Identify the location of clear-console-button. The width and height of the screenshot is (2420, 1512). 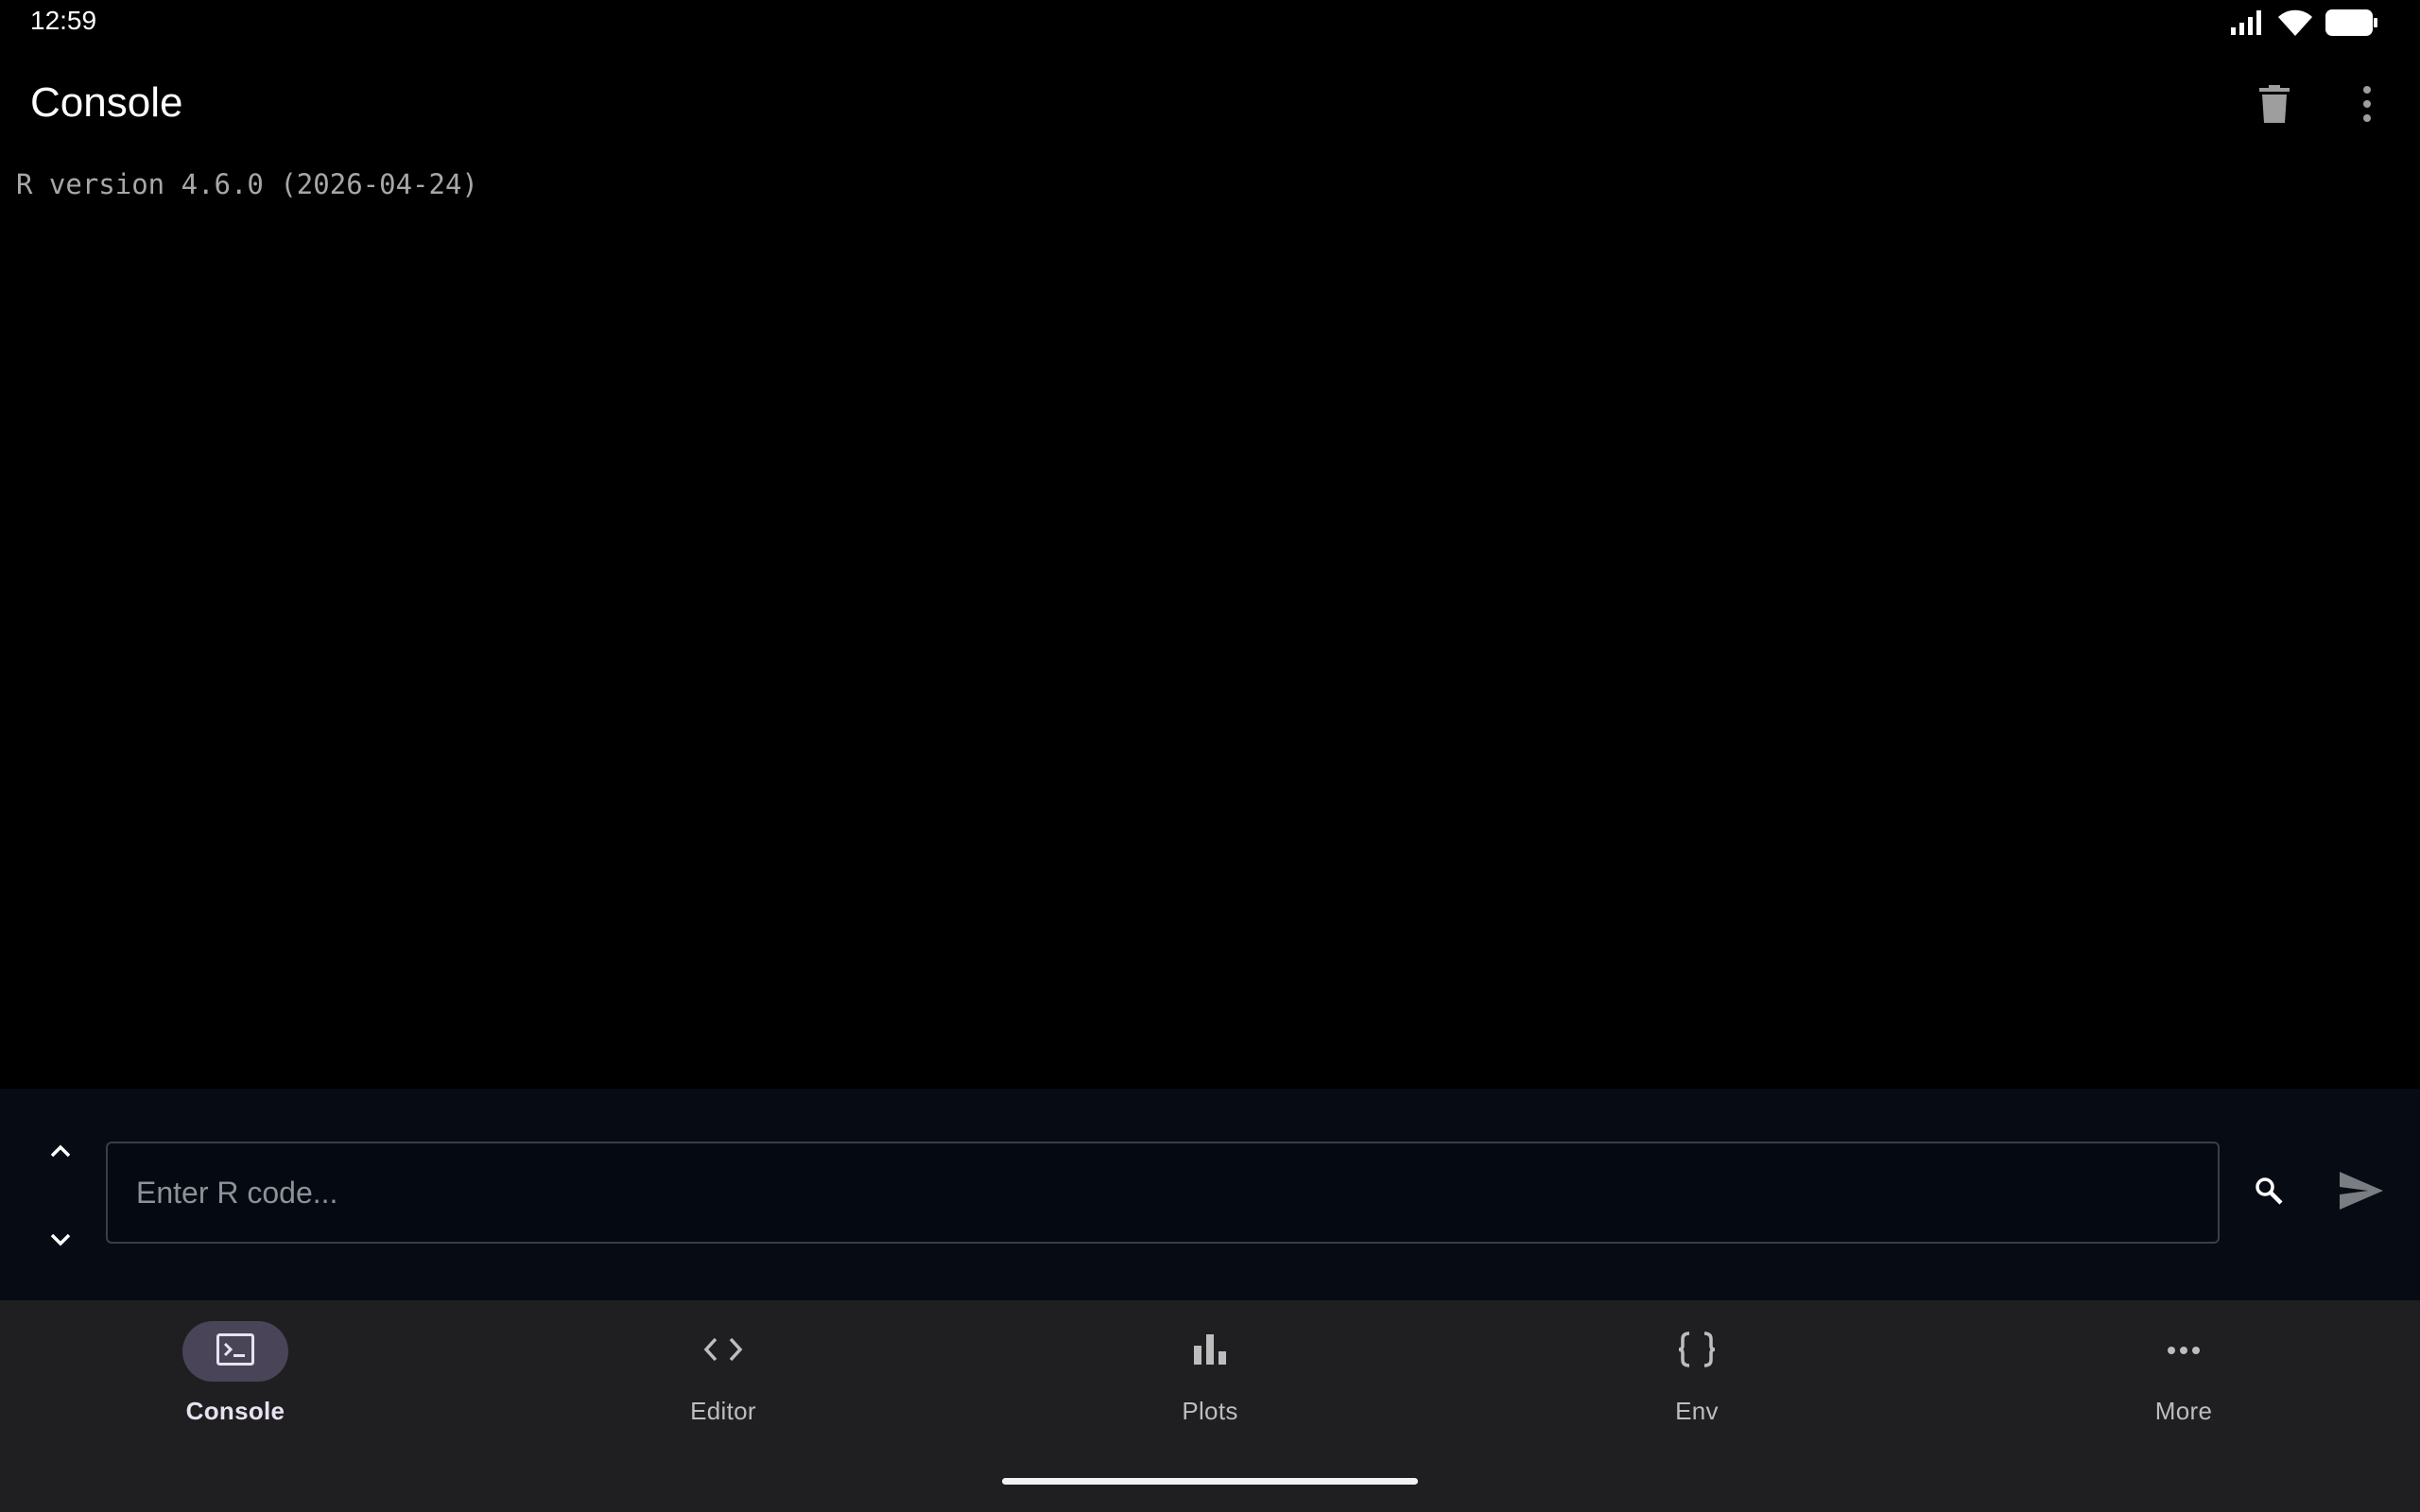
(2274, 106).